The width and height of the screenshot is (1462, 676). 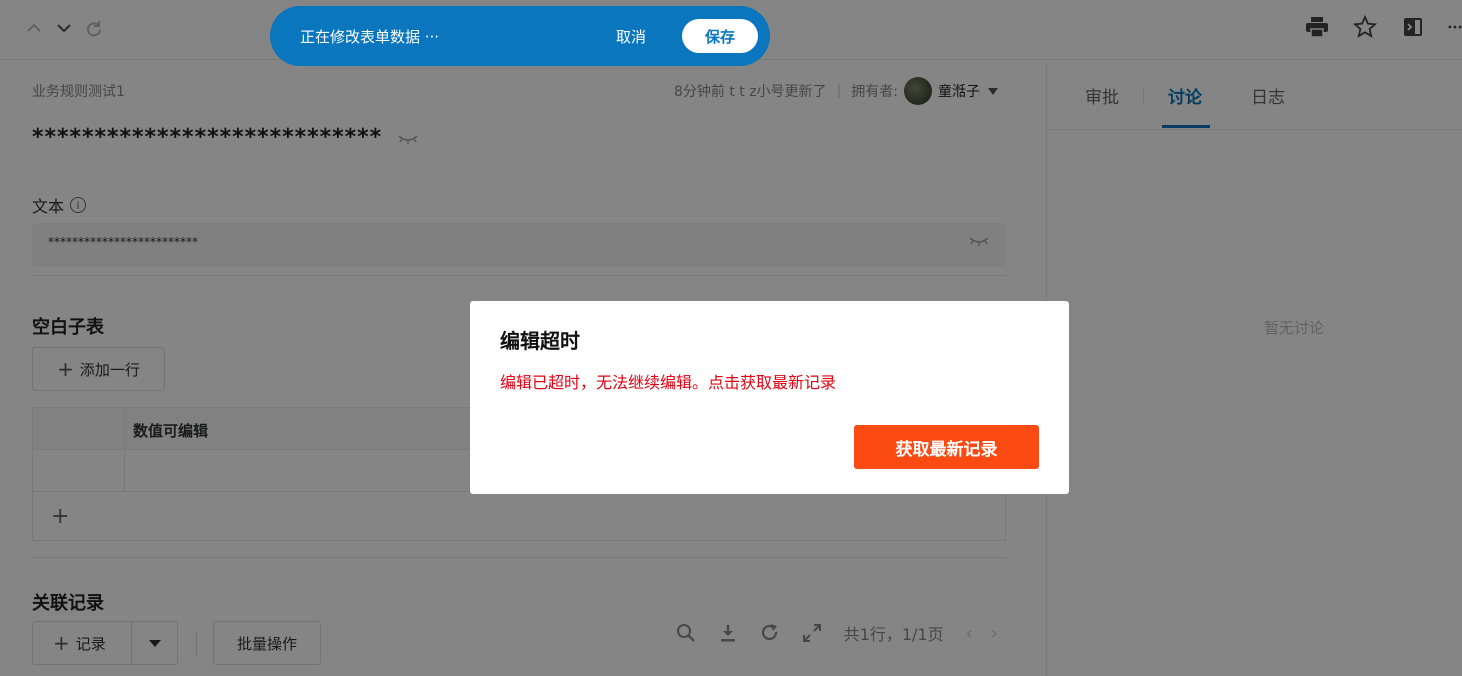 I want to click on editing-status-bar: 正在修改表单数据 ··· 取消 保存, so click(x=520, y=36).